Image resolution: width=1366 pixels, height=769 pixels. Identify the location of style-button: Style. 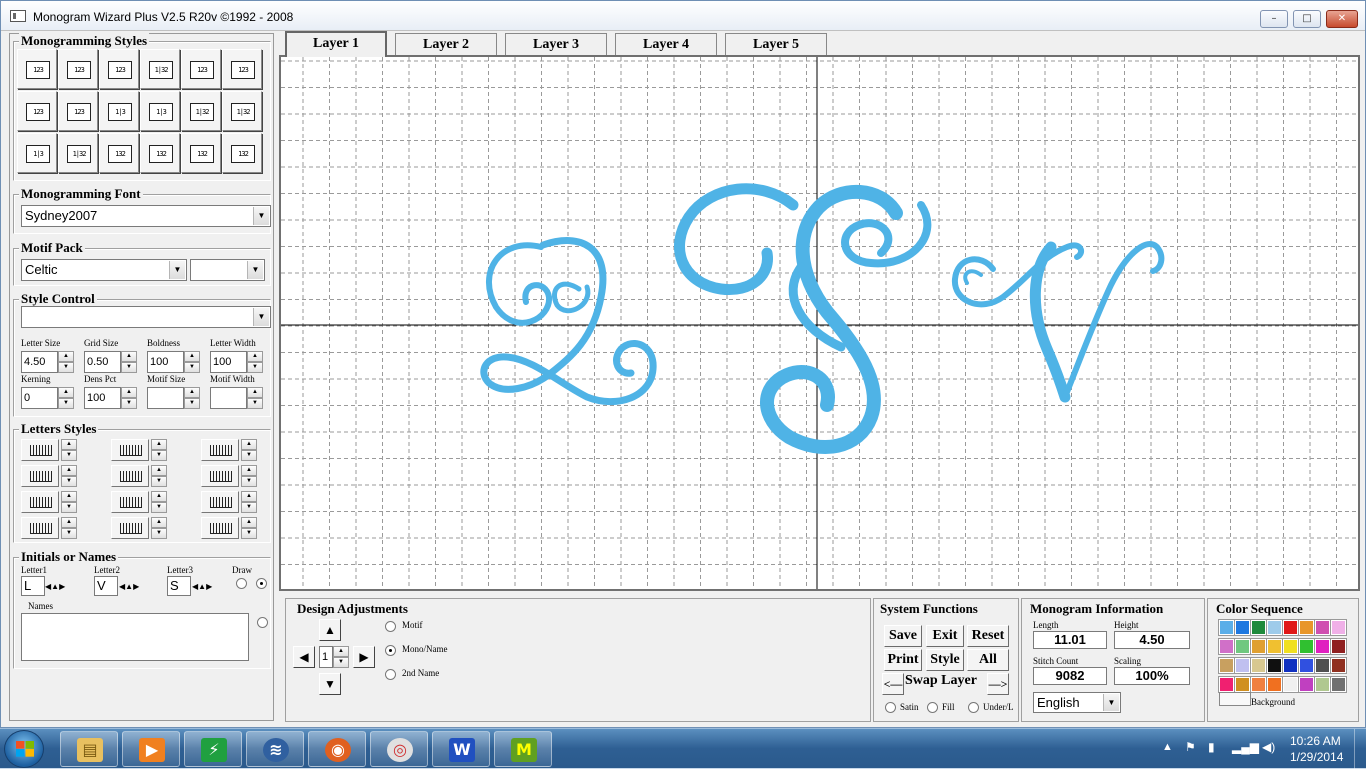
(945, 660).